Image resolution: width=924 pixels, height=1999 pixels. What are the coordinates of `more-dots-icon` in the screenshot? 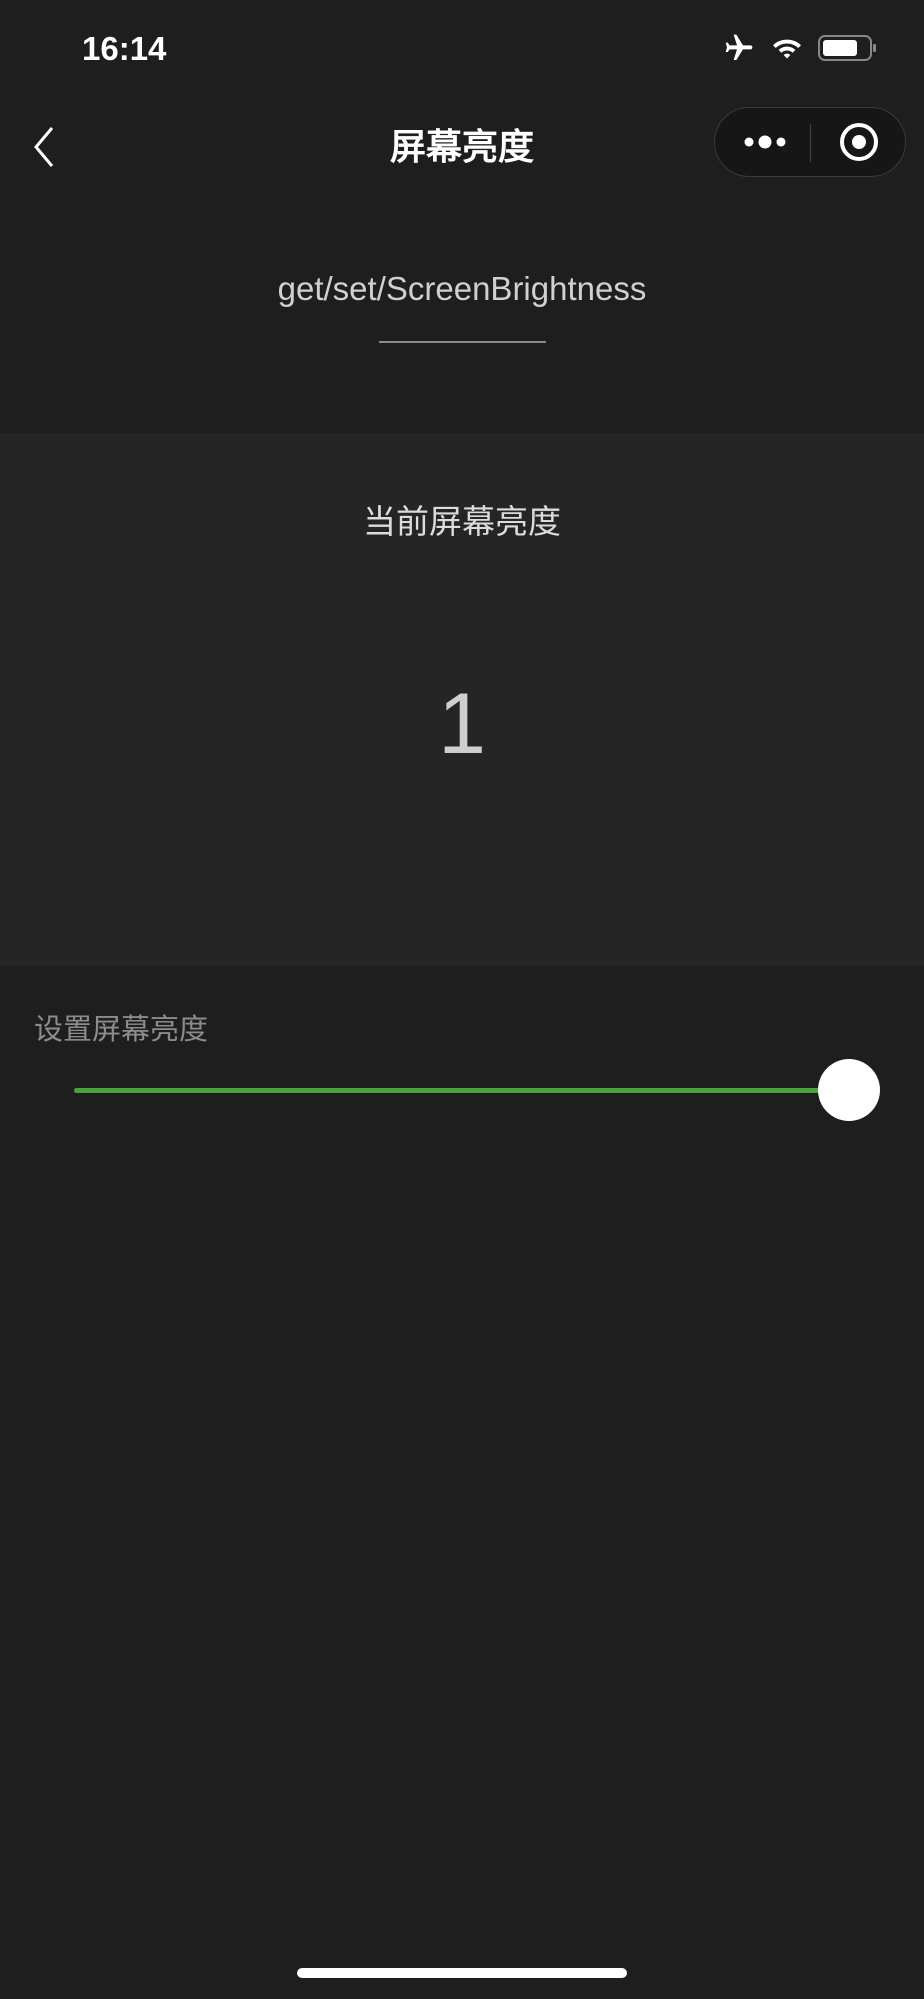 It's located at (766, 142).